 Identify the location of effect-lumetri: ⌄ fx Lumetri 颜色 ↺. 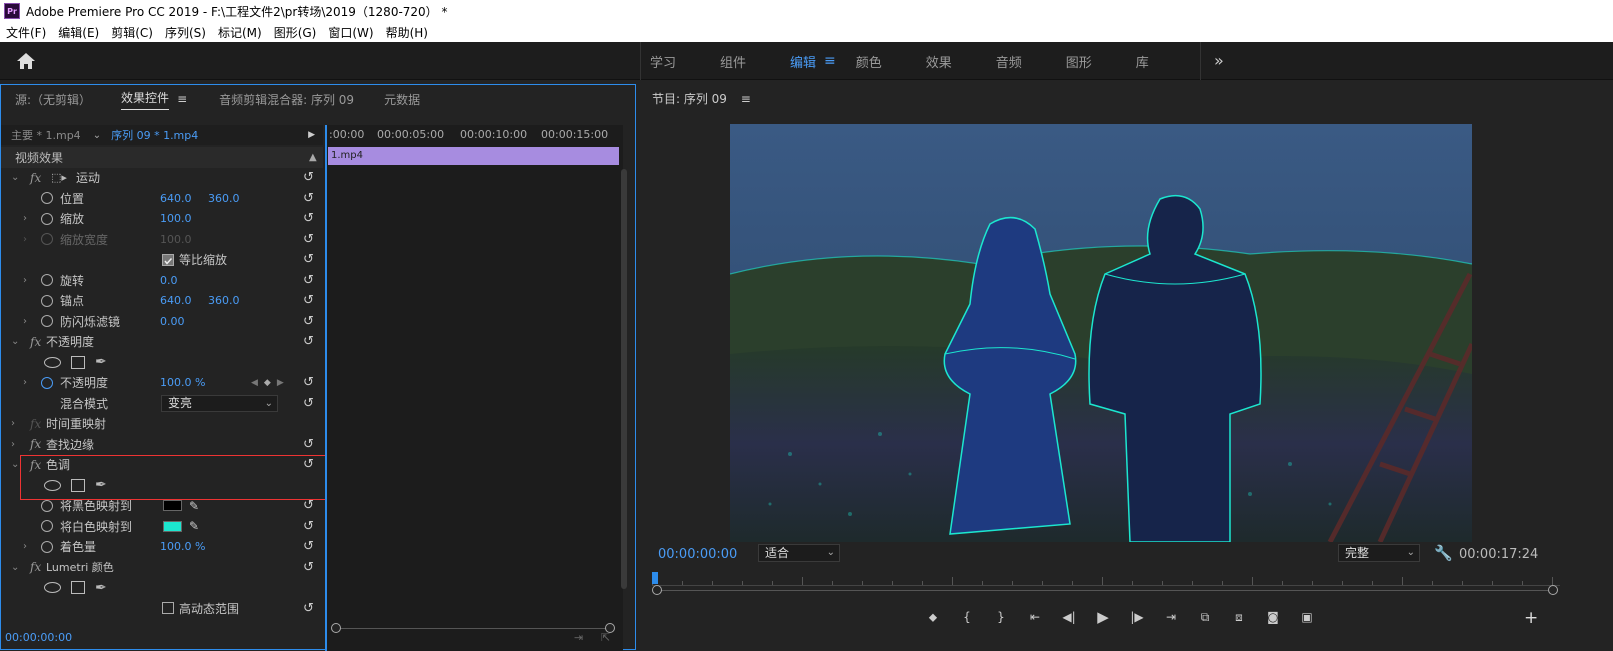
(162, 567).